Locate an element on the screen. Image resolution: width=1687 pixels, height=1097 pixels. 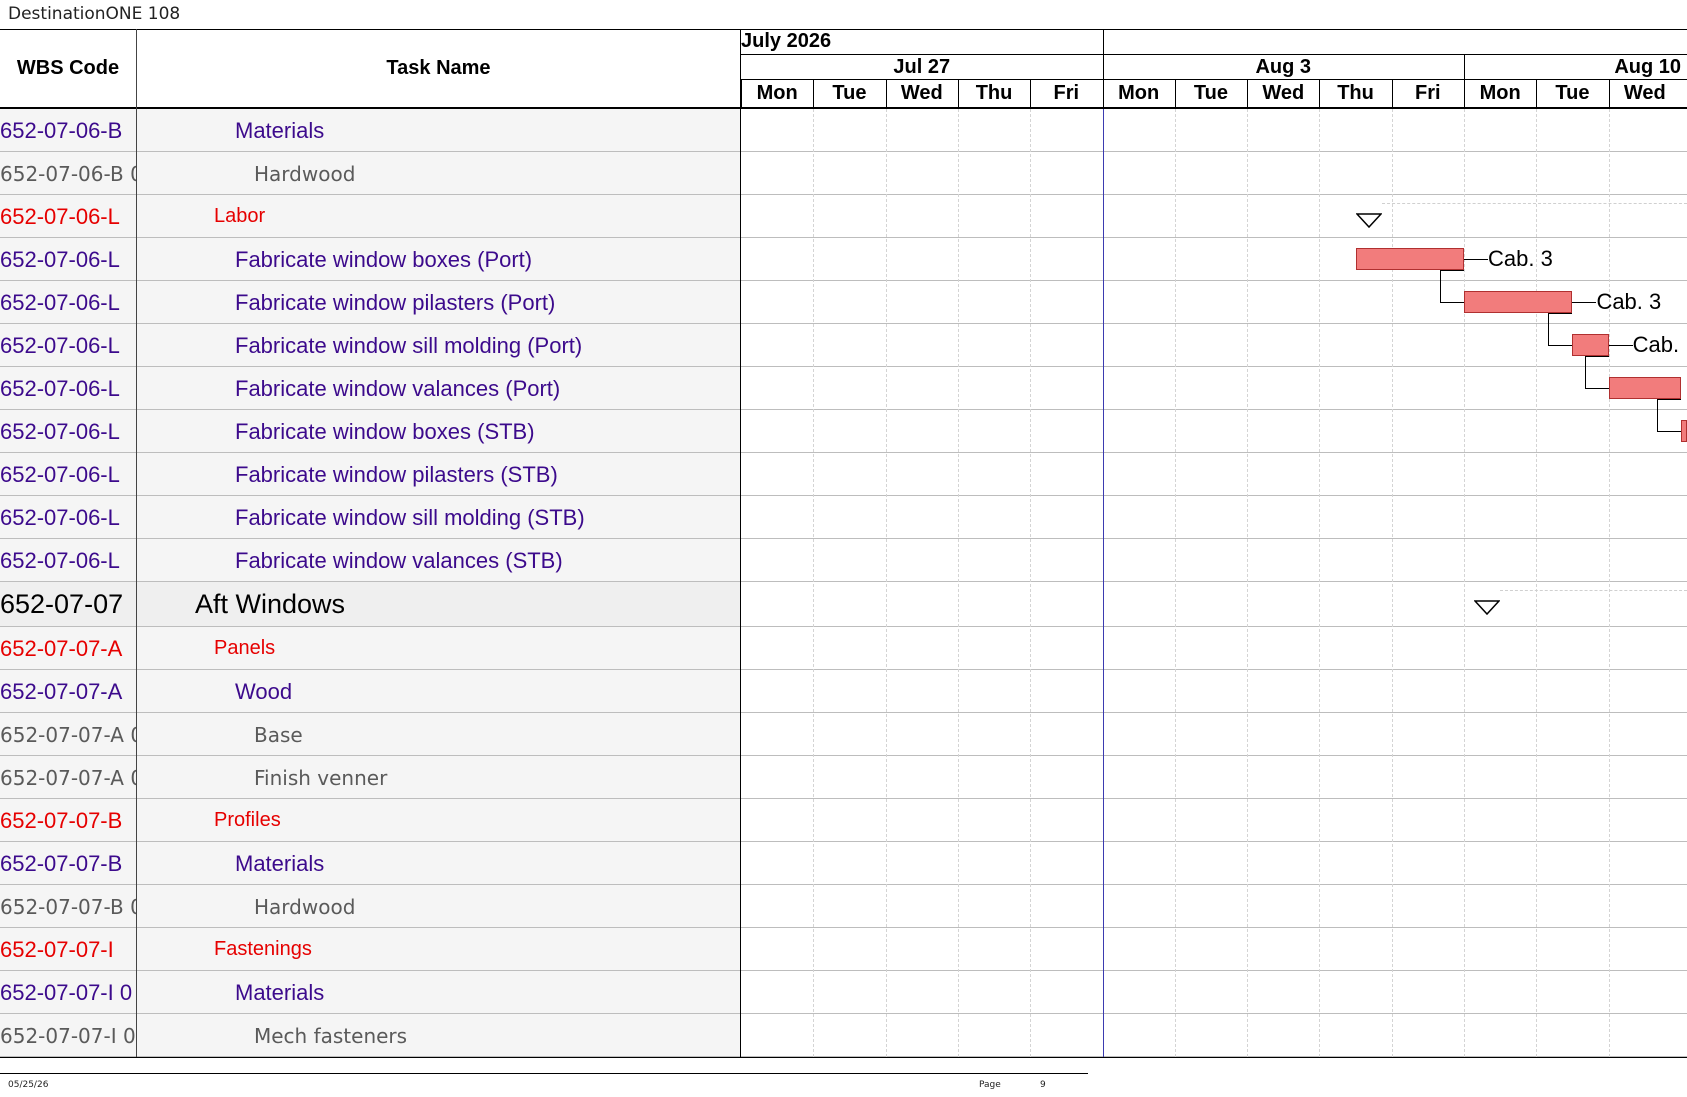
wbs-cell: 652-07-07 is located at coordinates (62, 604).